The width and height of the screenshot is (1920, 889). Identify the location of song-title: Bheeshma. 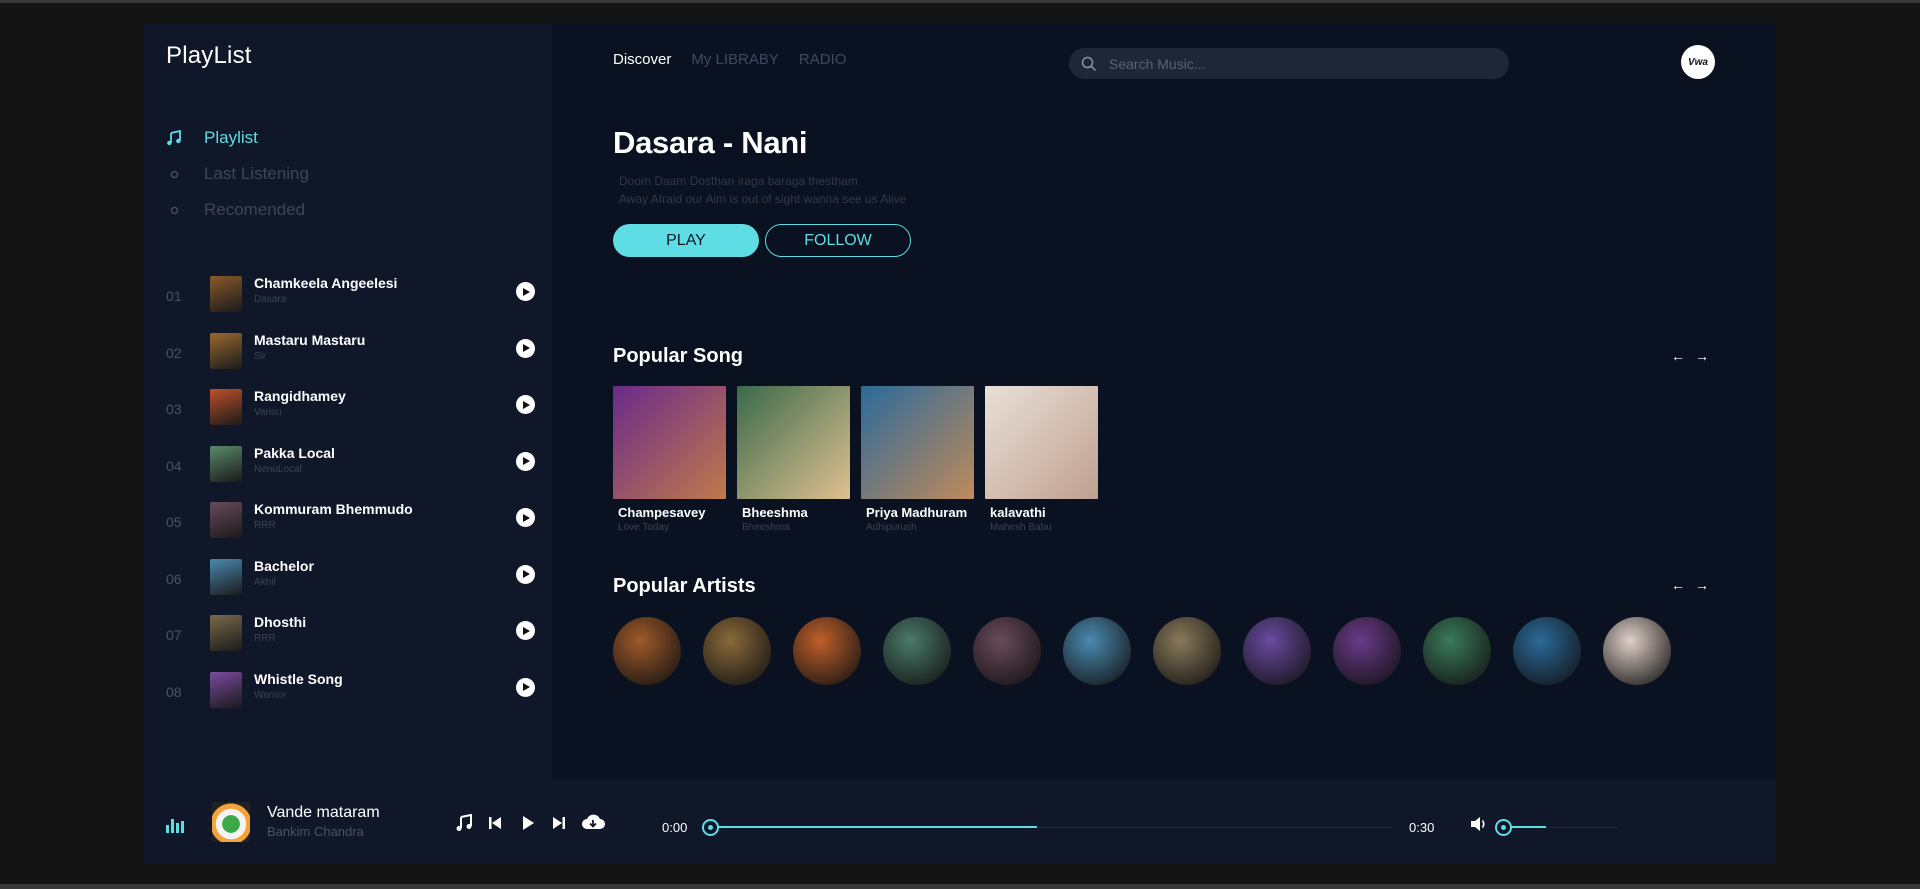
(775, 512).